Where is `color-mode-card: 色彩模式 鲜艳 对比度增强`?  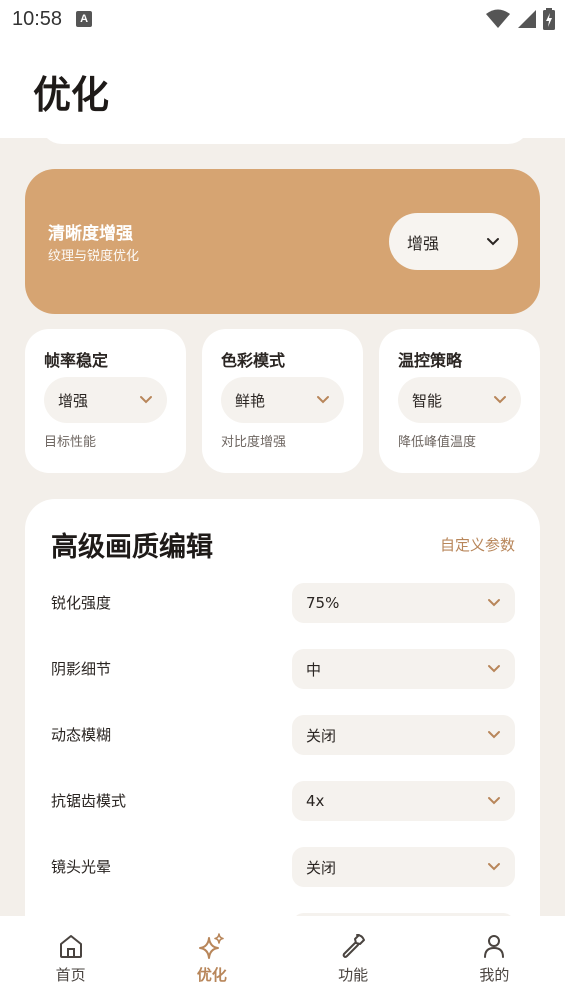
color-mode-card: 色彩模式 鲜艳 对比度增强 is located at coordinates (282, 401).